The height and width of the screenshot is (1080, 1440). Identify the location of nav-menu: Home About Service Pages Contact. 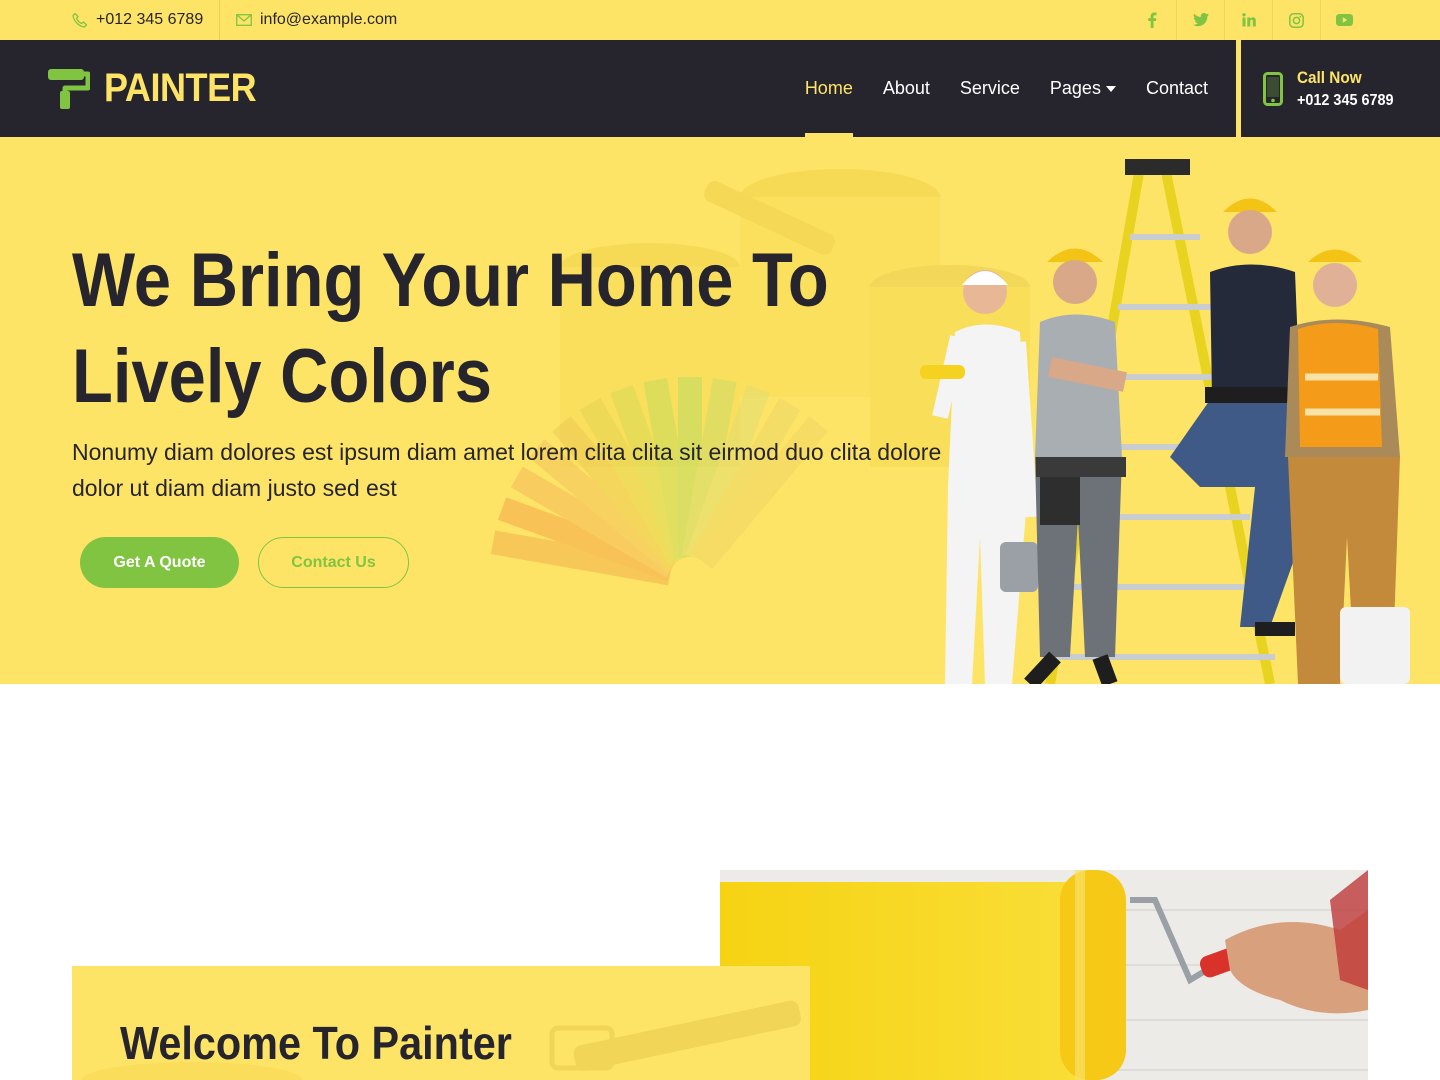
(991, 88).